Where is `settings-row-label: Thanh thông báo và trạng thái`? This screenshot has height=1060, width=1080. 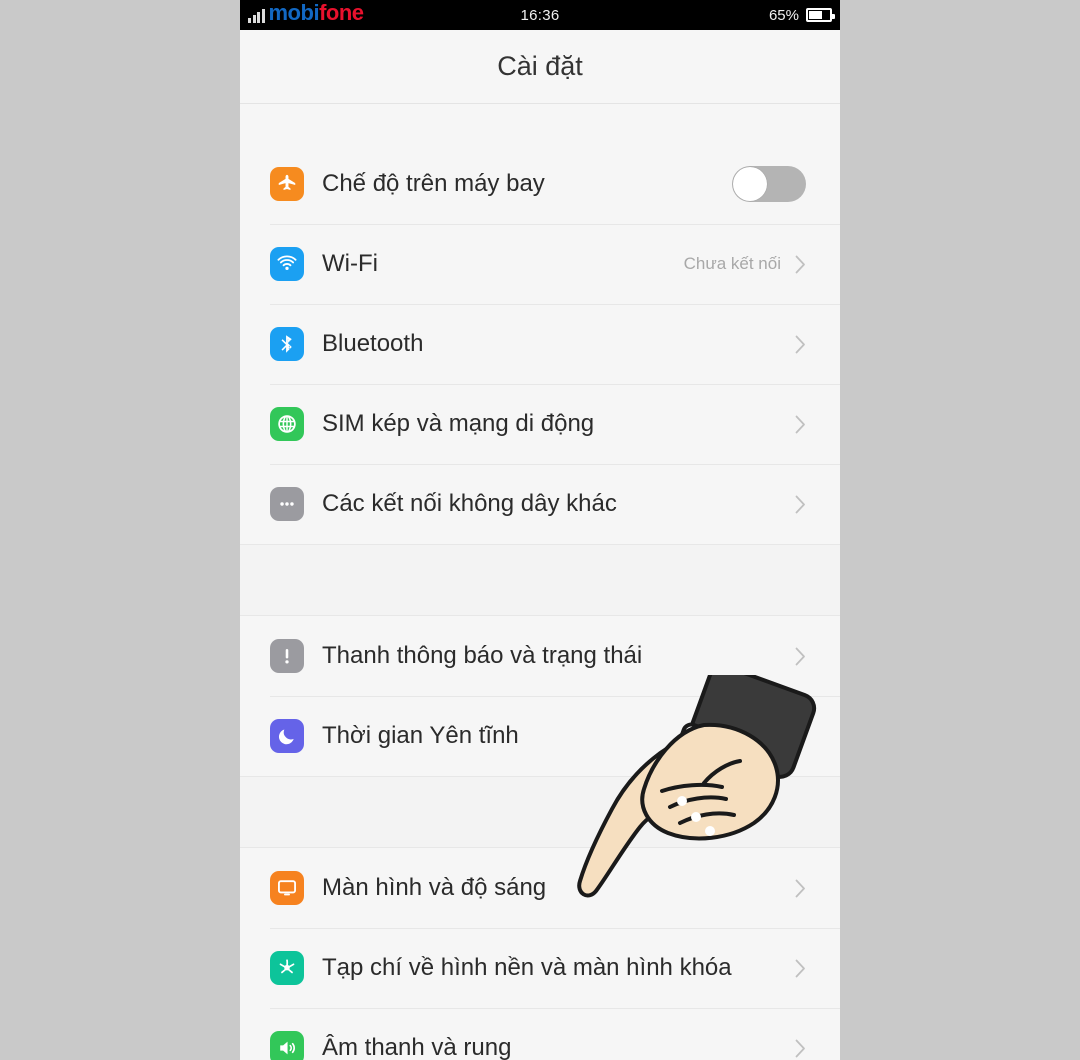 settings-row-label: Thanh thông báo và trạng thái is located at coordinates (482, 655).